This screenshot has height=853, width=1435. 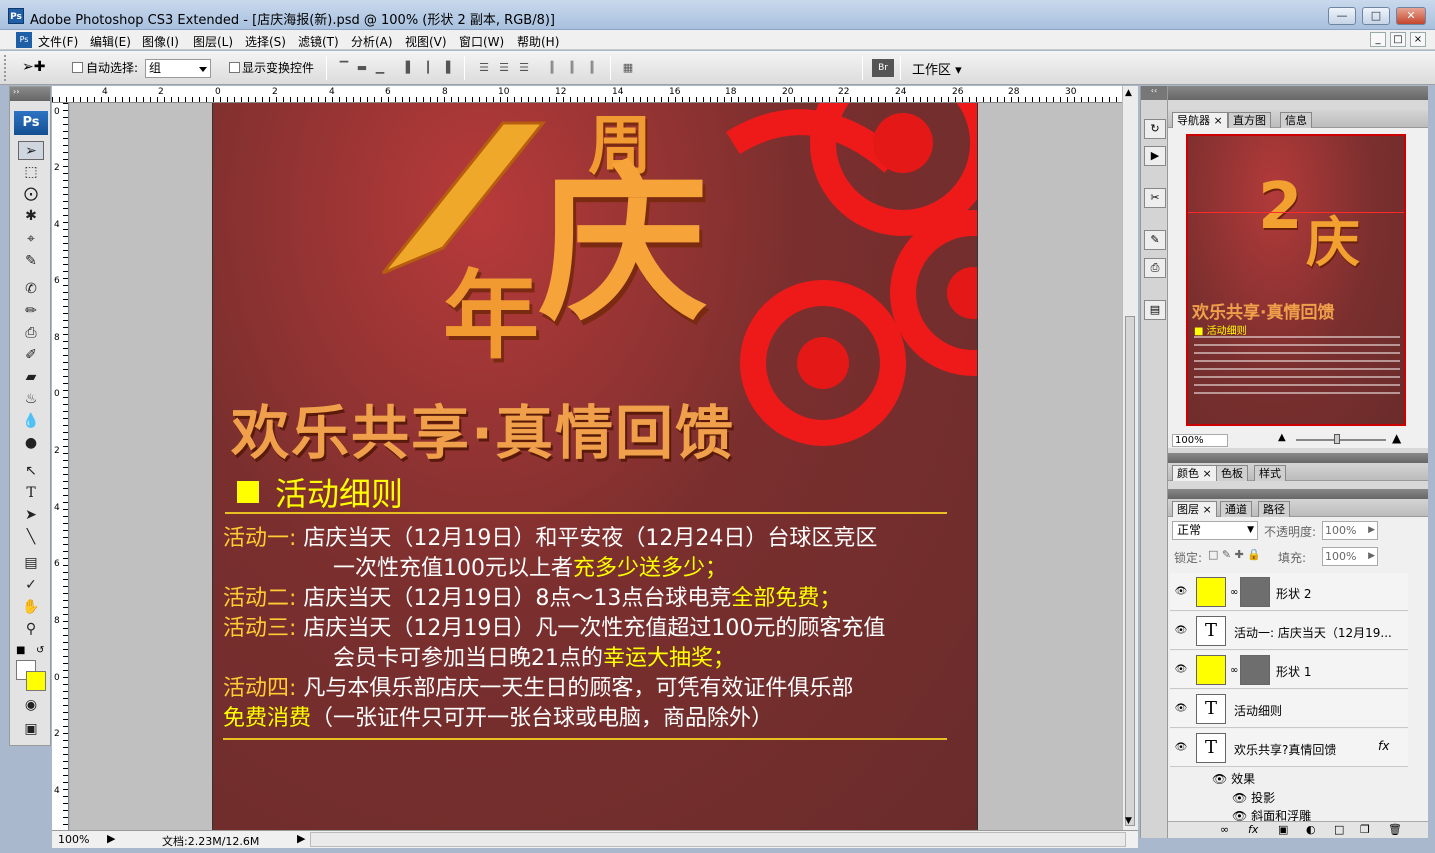 What do you see at coordinates (1253, 829) in the screenshot?
I see `add-style-icon: fx` at bounding box center [1253, 829].